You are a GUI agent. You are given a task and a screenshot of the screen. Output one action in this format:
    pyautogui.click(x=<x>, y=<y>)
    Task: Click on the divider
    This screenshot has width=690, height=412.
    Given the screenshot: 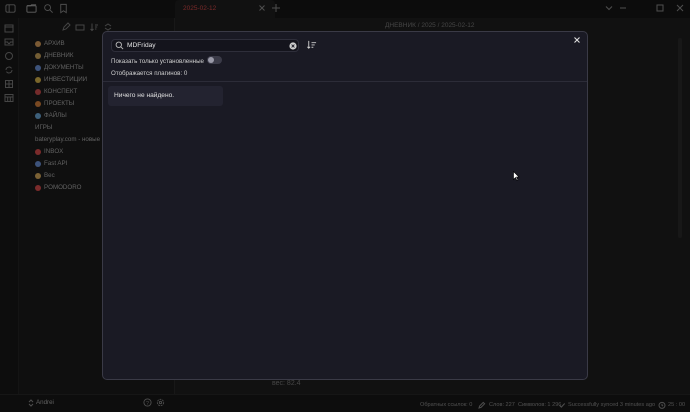 What is the action you would take?
    pyautogui.click(x=345, y=81)
    